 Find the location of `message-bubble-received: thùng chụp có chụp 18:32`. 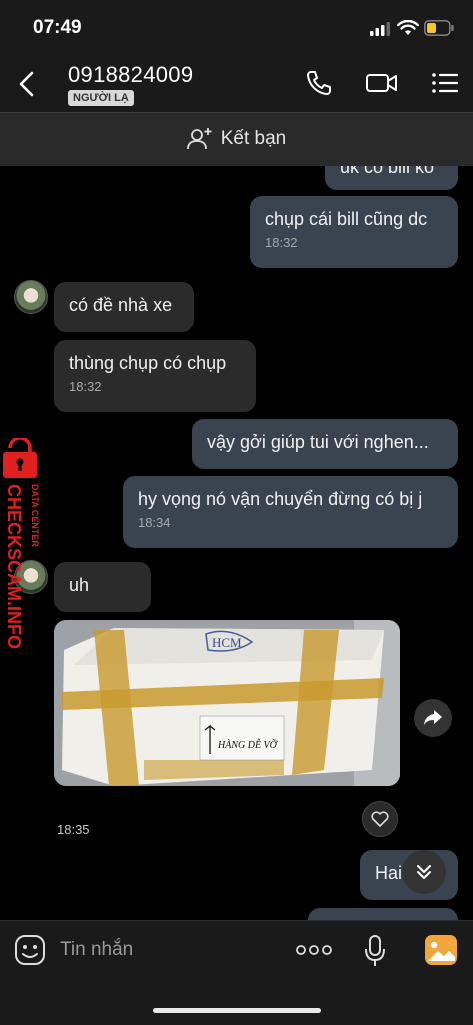

message-bubble-received: thùng chụp có chụp 18:32 is located at coordinates (155, 376).